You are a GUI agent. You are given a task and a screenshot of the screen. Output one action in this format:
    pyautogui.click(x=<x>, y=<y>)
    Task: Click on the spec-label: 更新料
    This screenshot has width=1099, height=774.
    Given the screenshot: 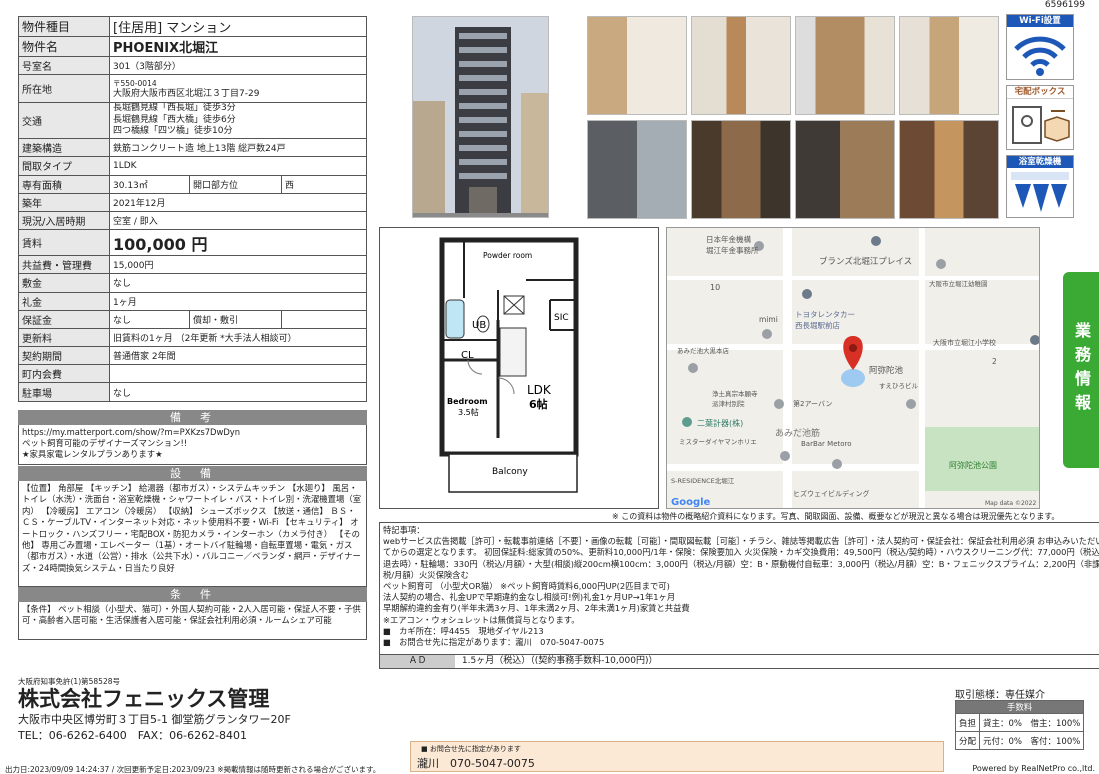 What is the action you would take?
    pyautogui.click(x=64, y=337)
    